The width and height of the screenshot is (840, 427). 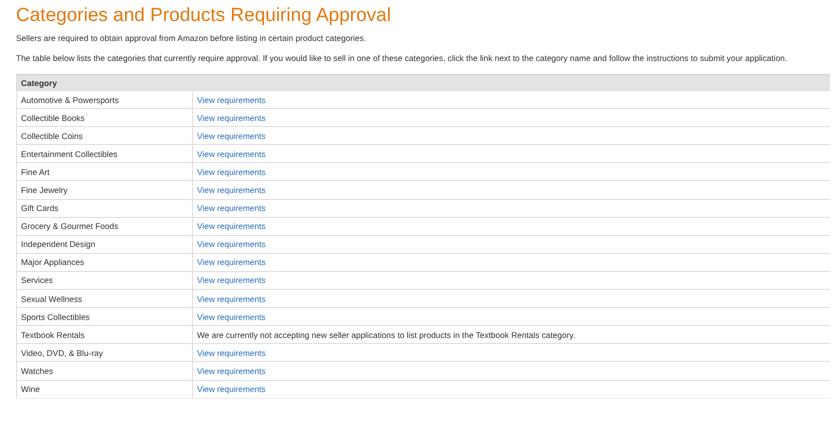 What do you see at coordinates (104, 226) in the screenshot?
I see `category-cell: Grocery & Gourmet Foods` at bounding box center [104, 226].